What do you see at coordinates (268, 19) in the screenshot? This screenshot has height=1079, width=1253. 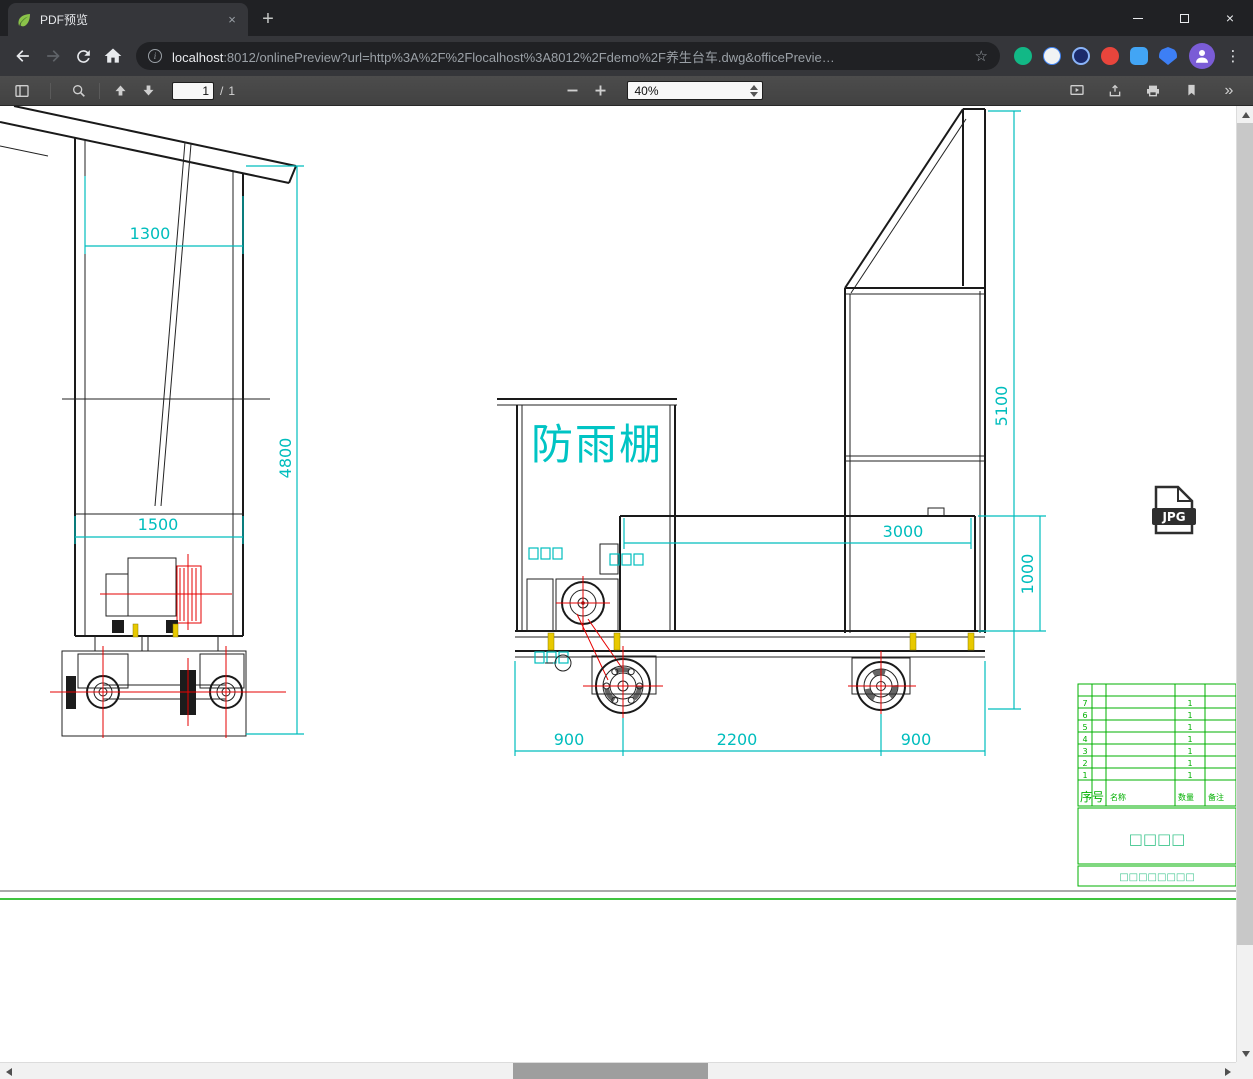 I see `new-tab-button: +` at bounding box center [268, 19].